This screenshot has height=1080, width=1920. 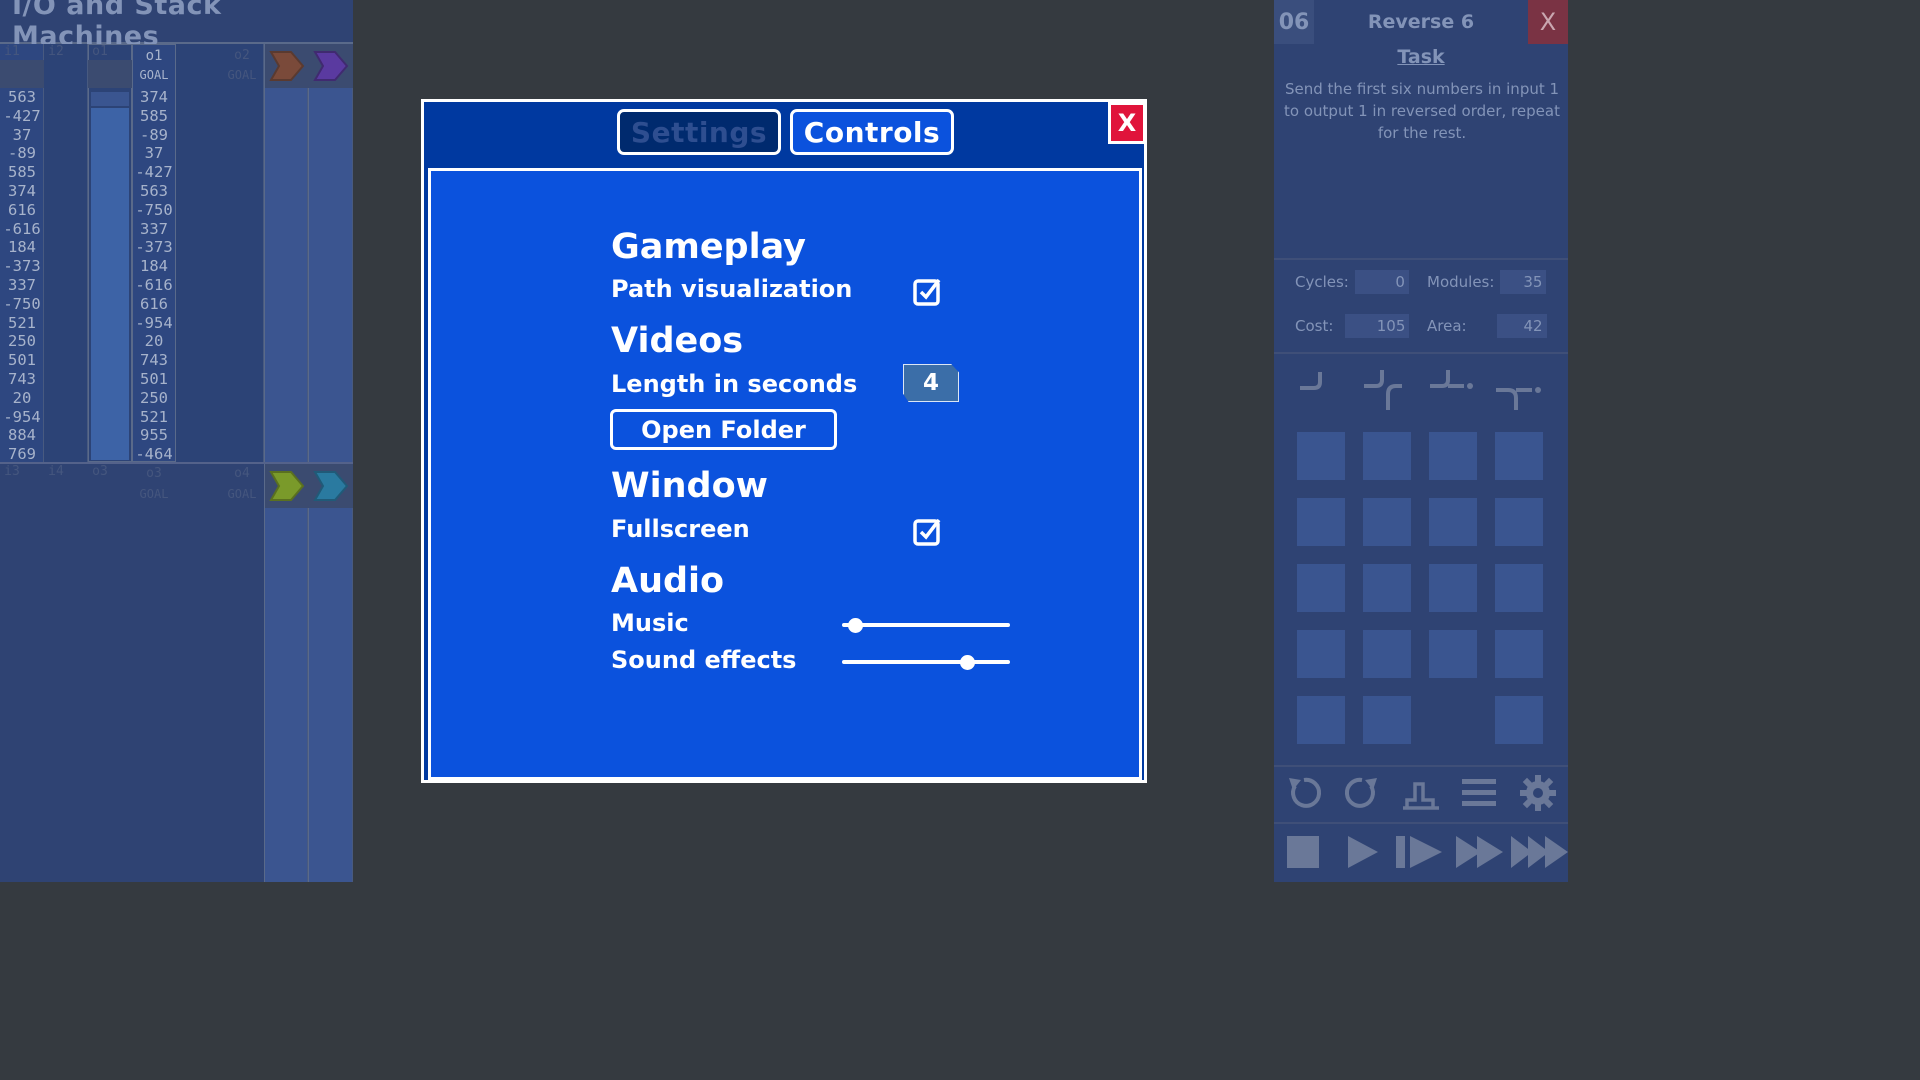 What do you see at coordinates (704, 660) in the screenshot?
I see `sound-effects-label: Sound effects` at bounding box center [704, 660].